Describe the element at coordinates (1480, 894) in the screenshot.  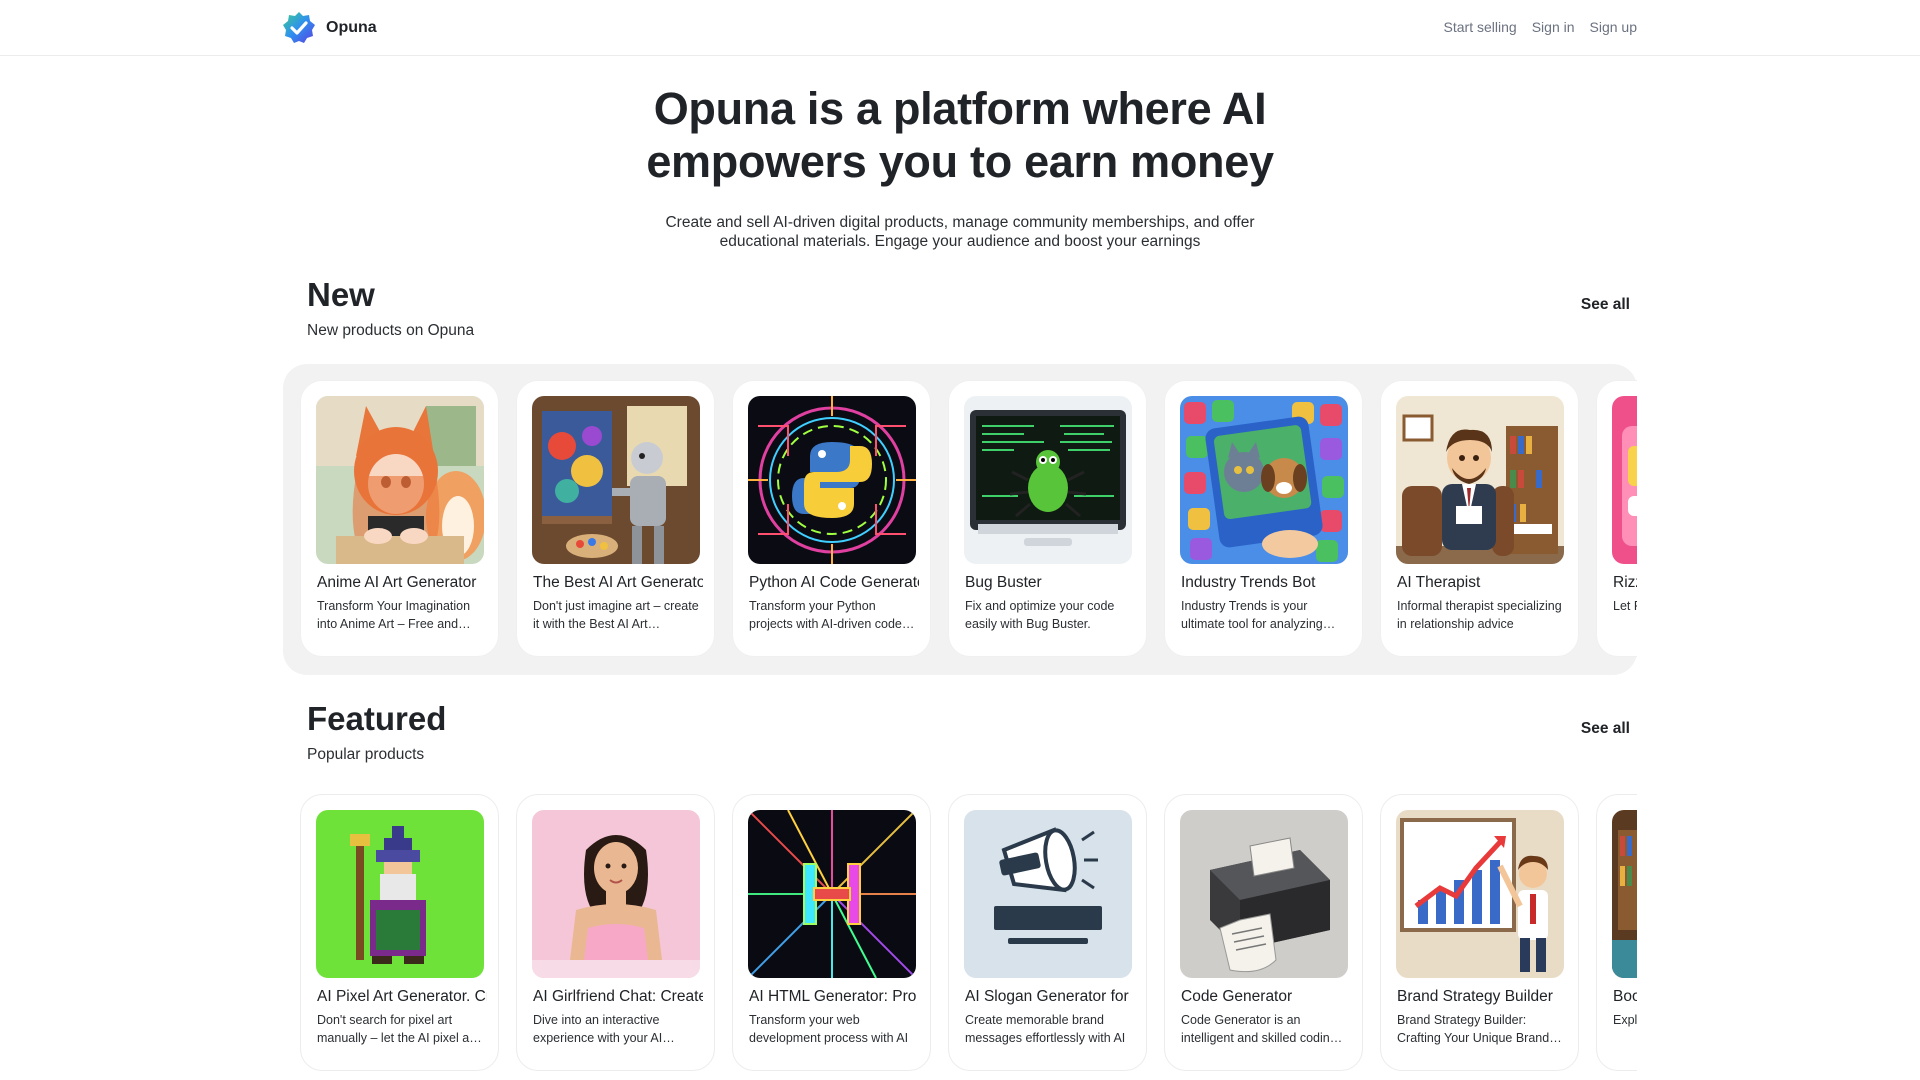
I see `presenter-chart-image` at that location.